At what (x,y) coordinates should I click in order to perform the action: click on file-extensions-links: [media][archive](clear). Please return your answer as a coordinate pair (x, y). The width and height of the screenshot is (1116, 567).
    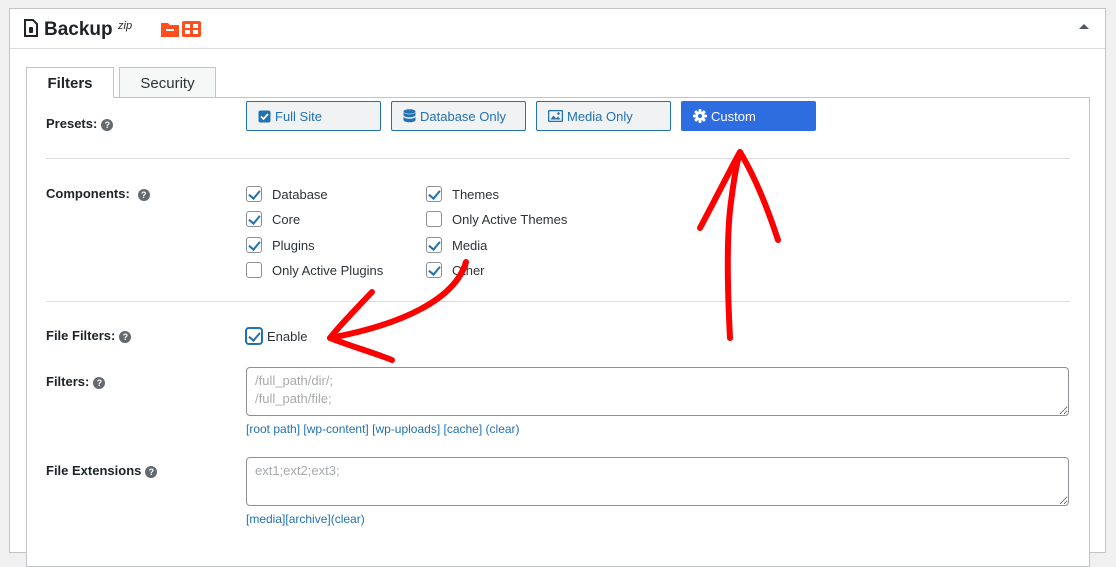
    Looking at the image, I should click on (305, 519).